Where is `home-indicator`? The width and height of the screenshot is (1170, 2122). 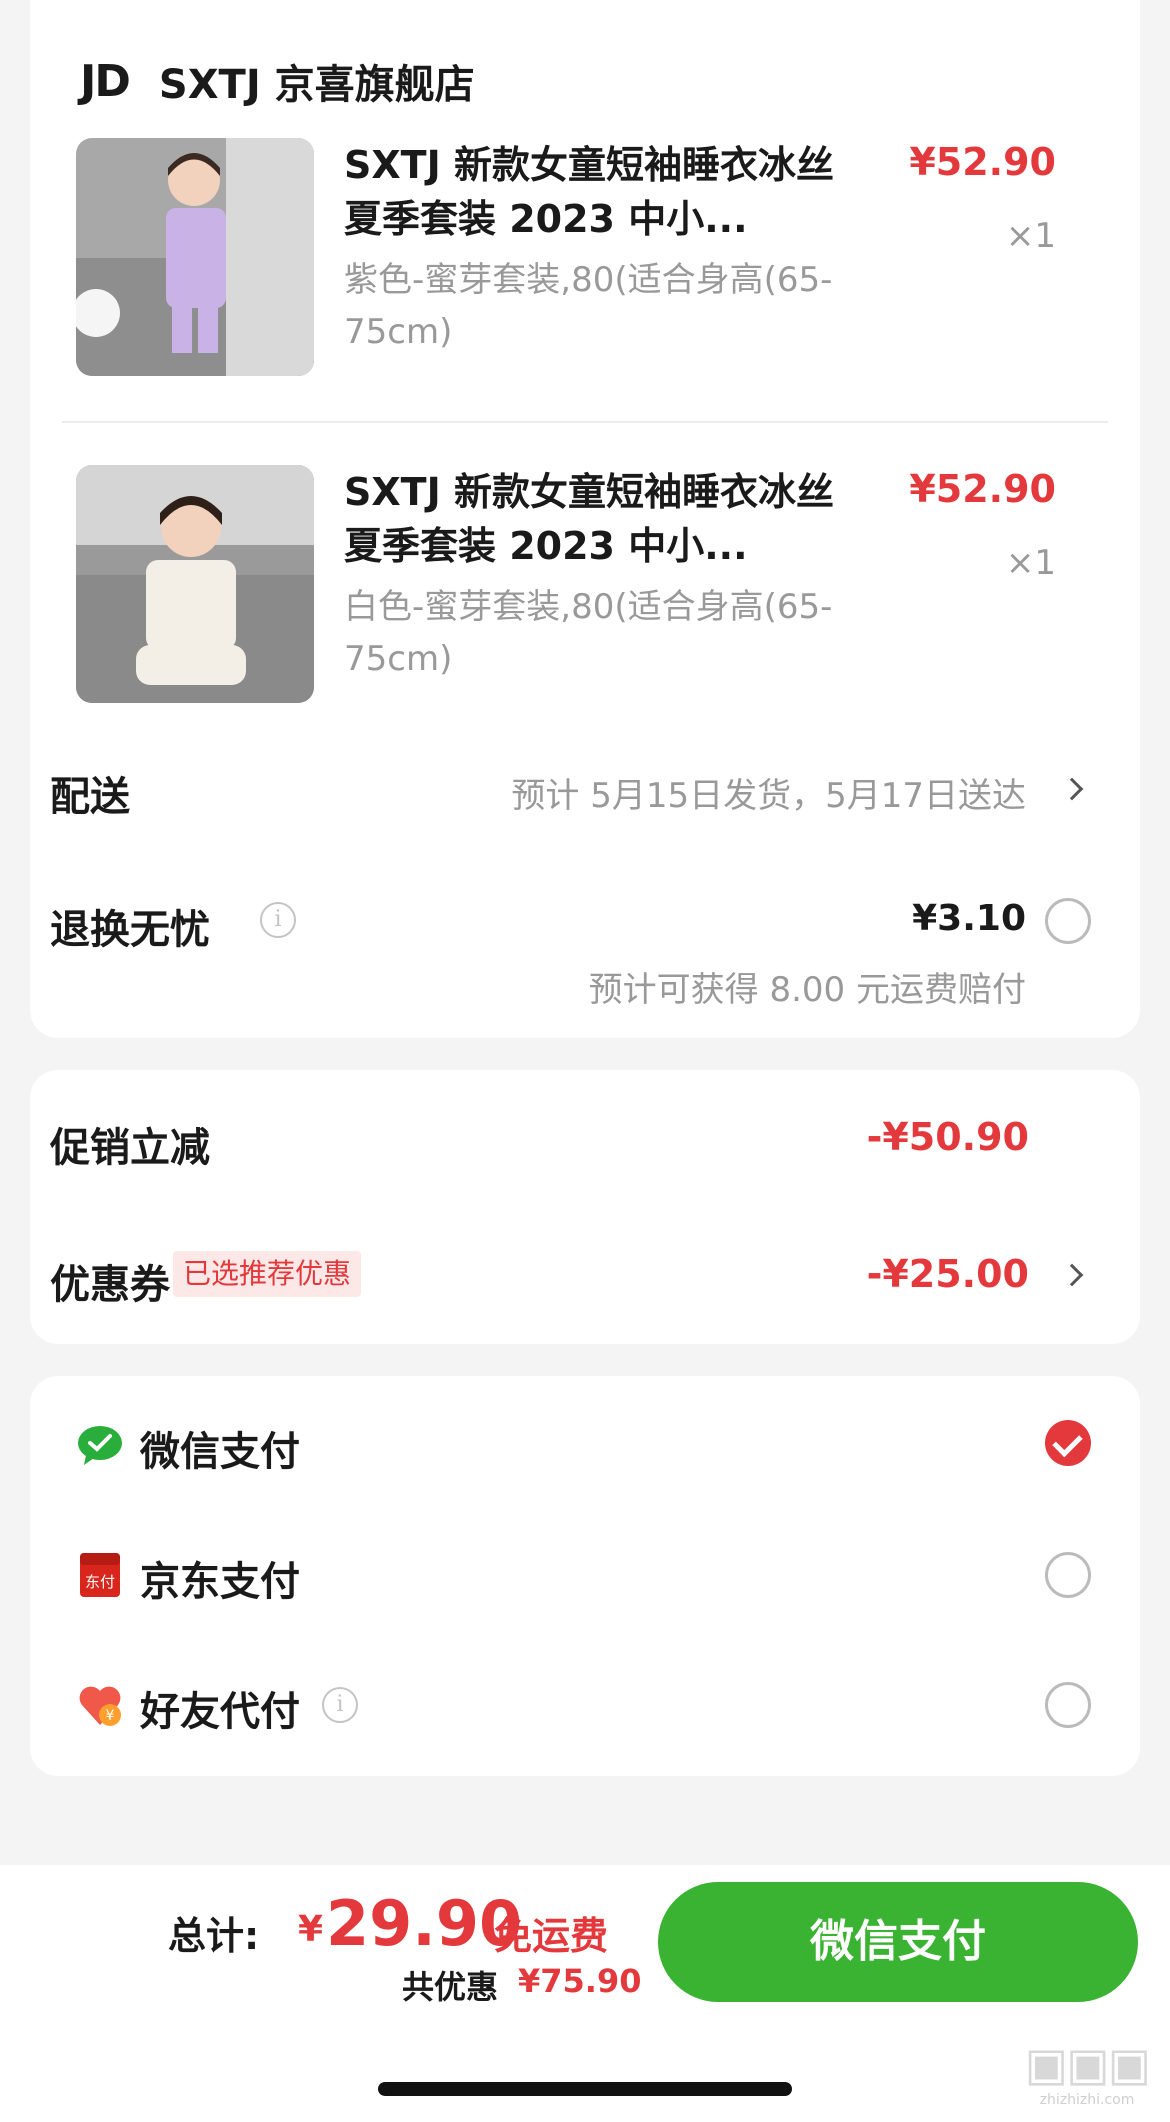
home-indicator is located at coordinates (585, 2089).